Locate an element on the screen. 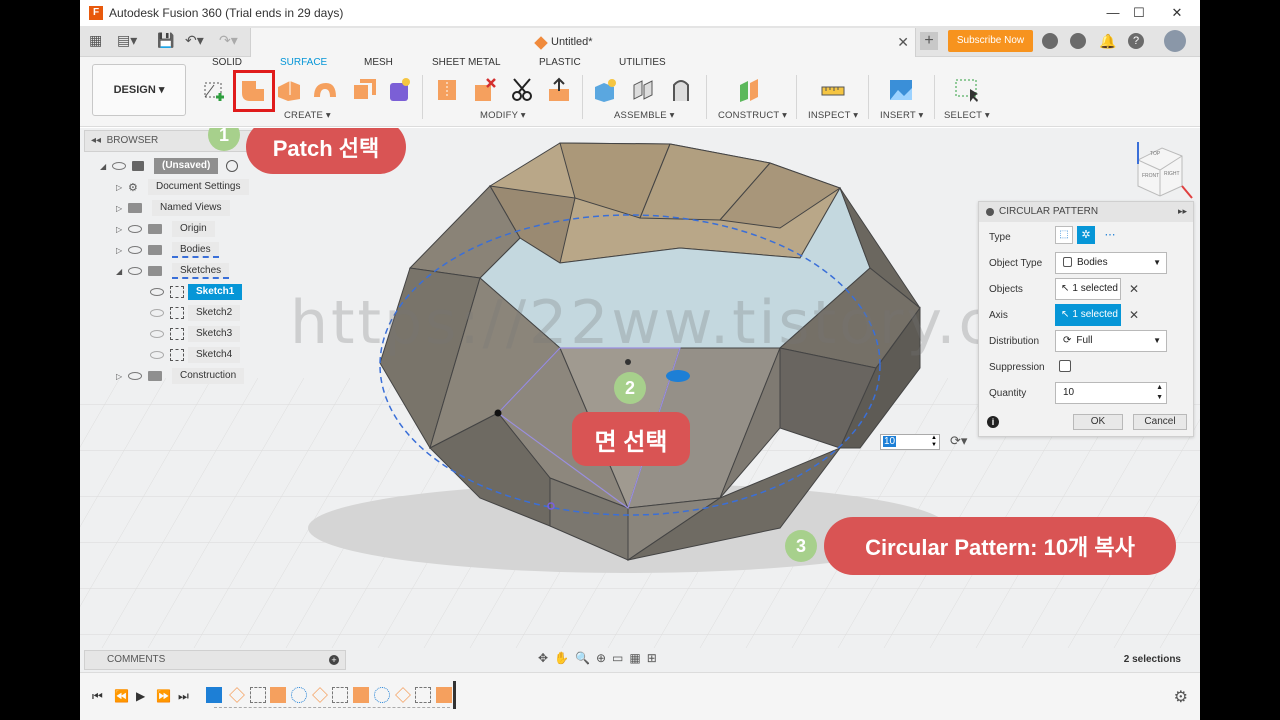 This screenshot has height=720, width=1280. timeline-marker is located at coordinates (454, 695).